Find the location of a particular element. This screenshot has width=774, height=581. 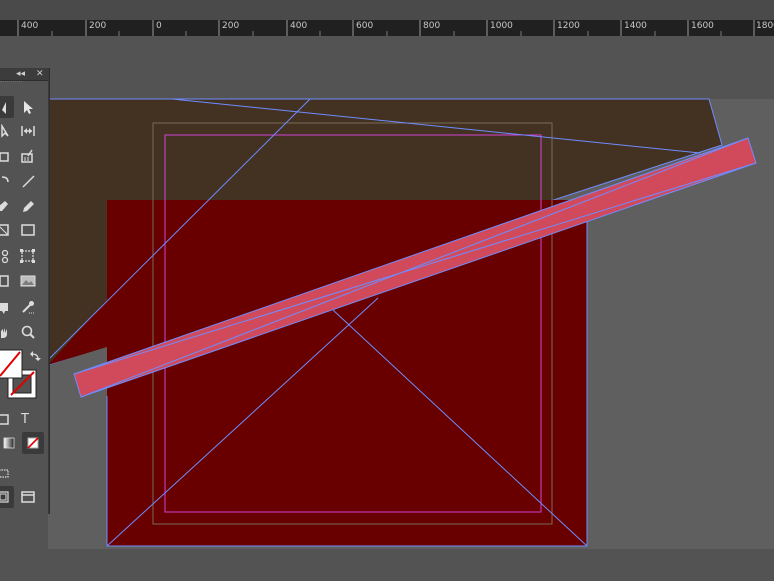

ruler-label: 0 is located at coordinates (159, 26).